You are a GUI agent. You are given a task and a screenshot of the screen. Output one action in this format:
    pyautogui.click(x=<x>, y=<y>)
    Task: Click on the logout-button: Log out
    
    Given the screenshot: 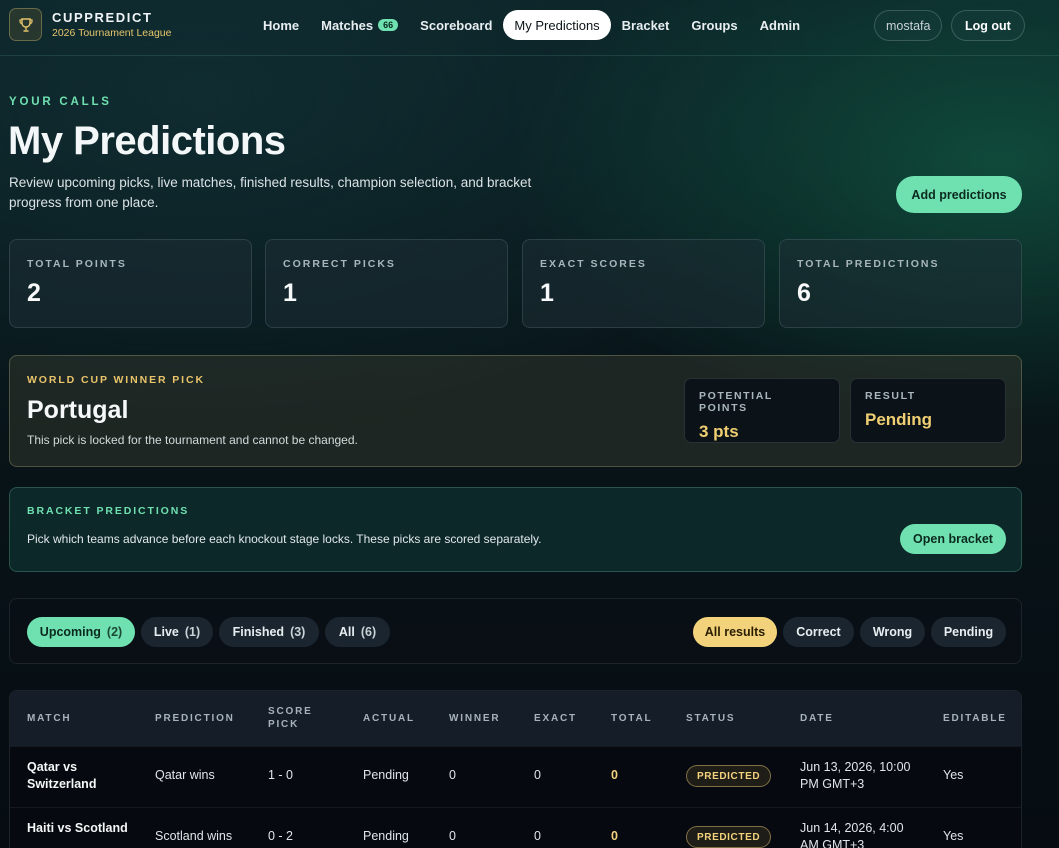 What is the action you would take?
    pyautogui.click(x=988, y=25)
    